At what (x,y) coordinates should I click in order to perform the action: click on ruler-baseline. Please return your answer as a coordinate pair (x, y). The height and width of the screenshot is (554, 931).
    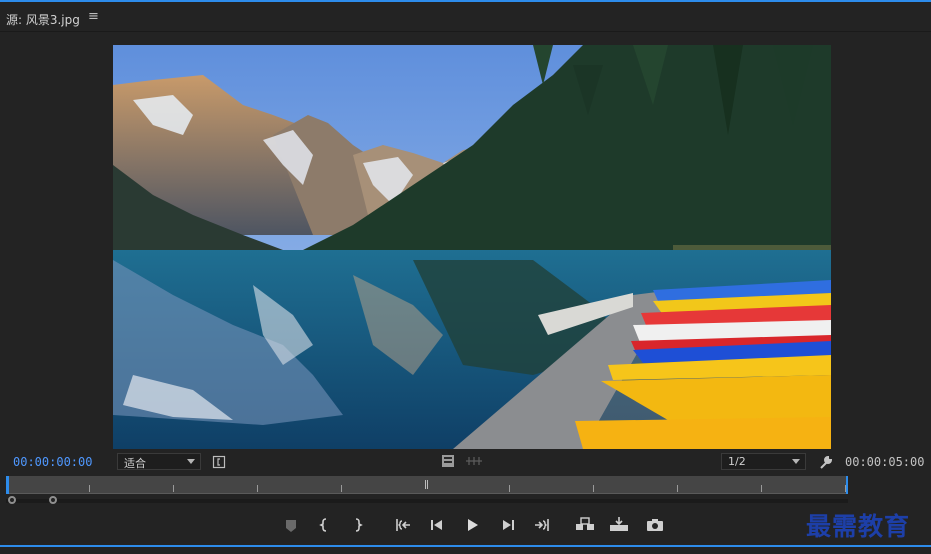
    Looking at the image, I should click on (427, 493).